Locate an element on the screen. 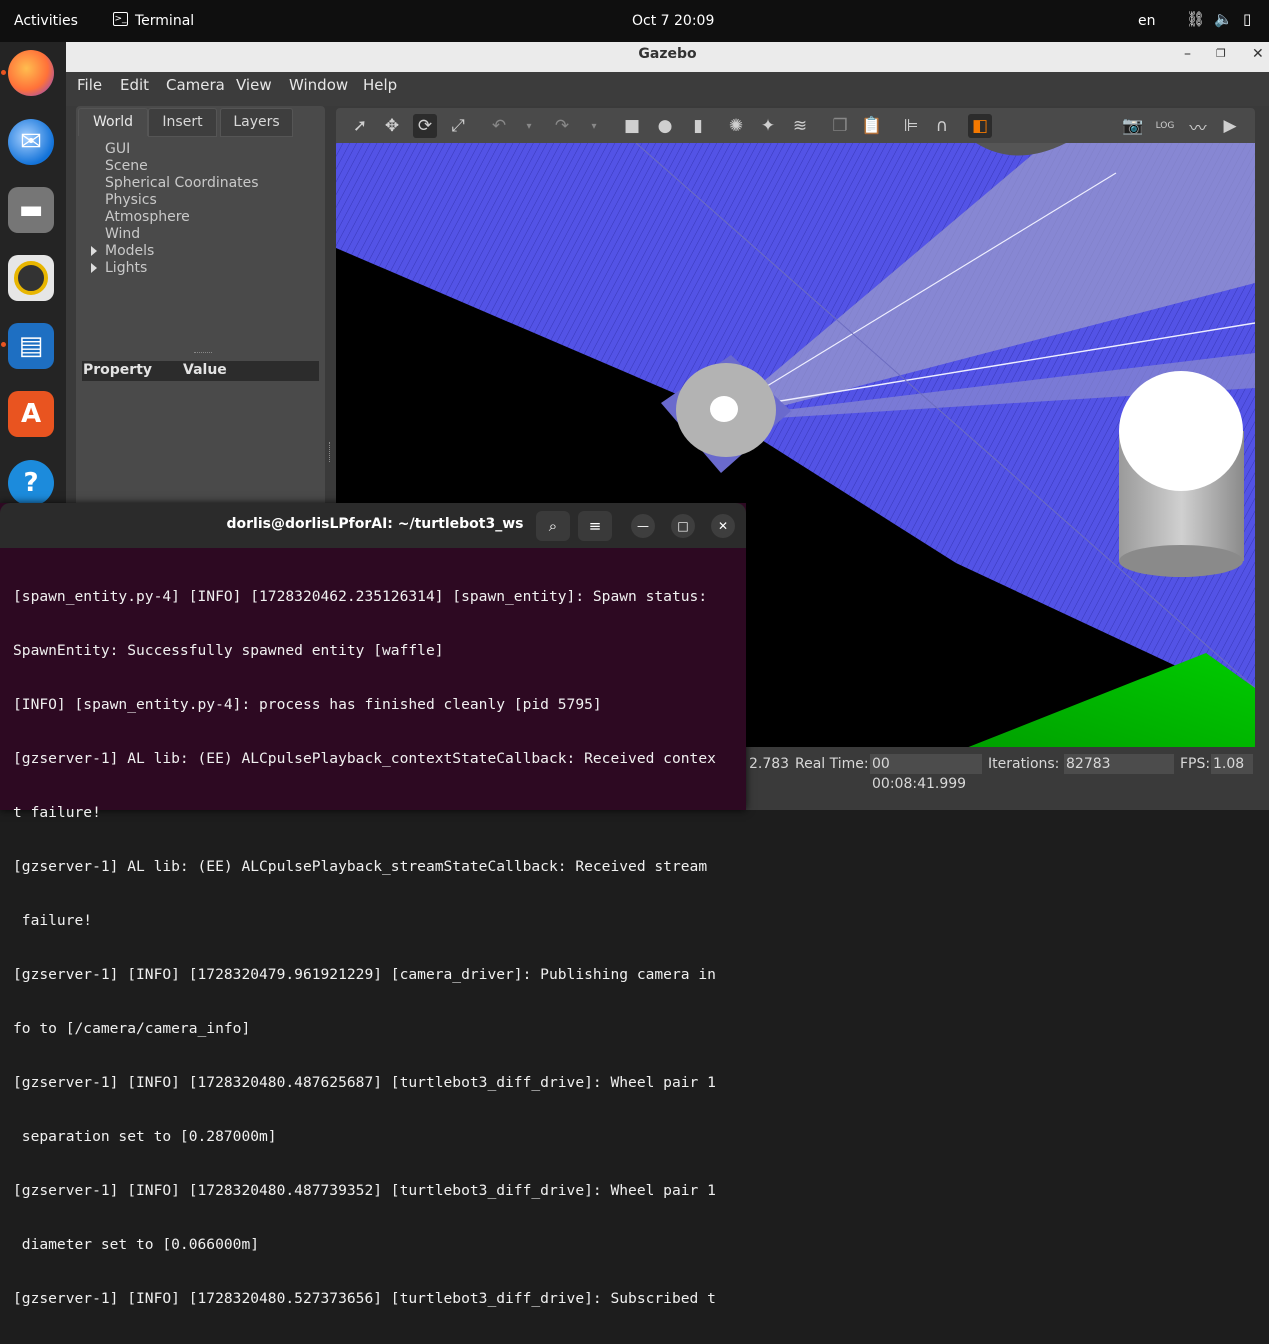  tab-insert: Insert is located at coordinates (182, 122).